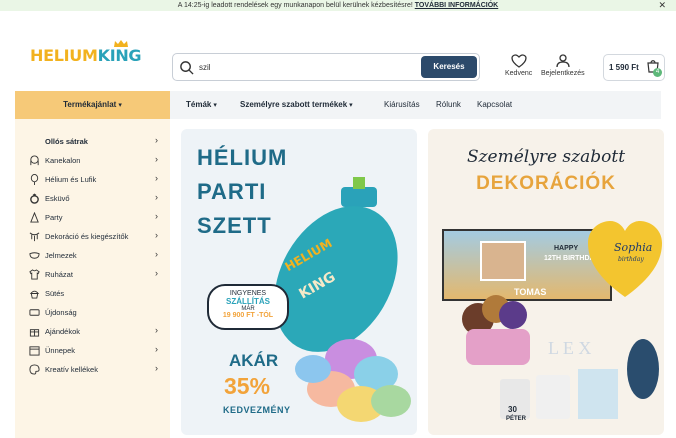 The height and width of the screenshot is (438, 676). What do you see at coordinates (34, 217) in the screenshot?
I see `party-hat-icon` at bounding box center [34, 217].